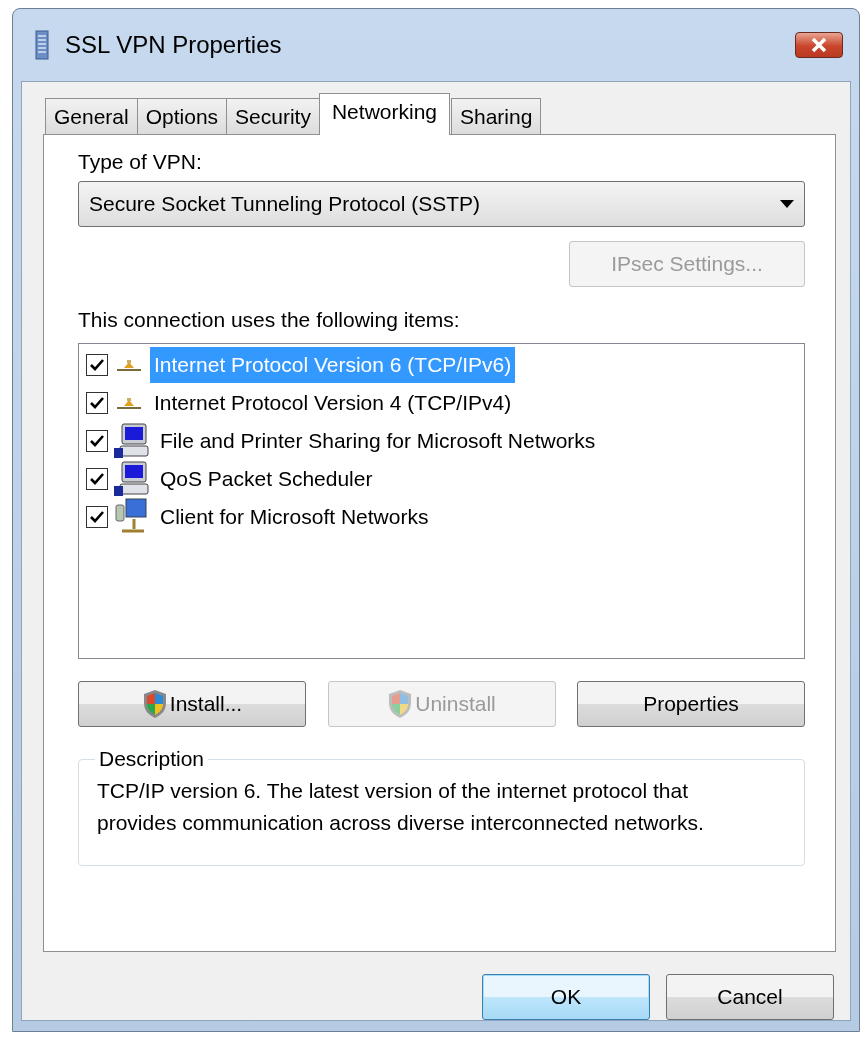  Describe the element at coordinates (384, 114) in the screenshot. I see `tab: Networking` at that location.